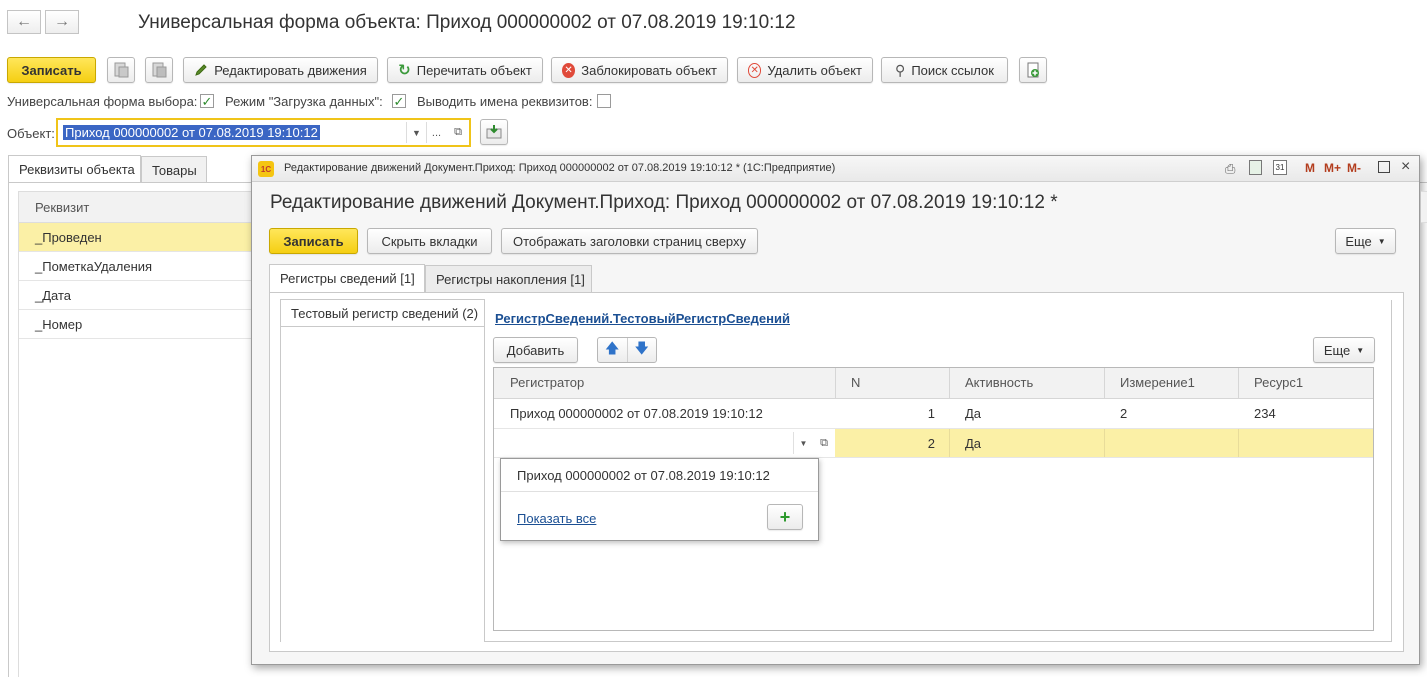  Describe the element at coordinates (805, 70) in the screenshot. I see `delete-object-button: ✕ Удалить объект` at that location.